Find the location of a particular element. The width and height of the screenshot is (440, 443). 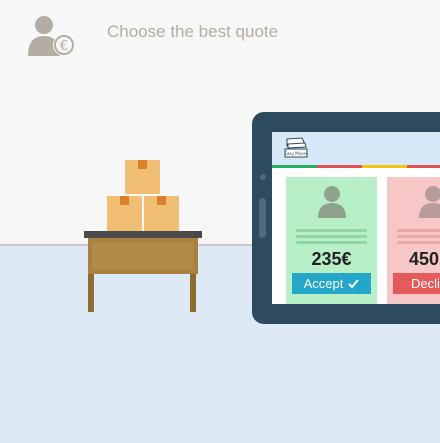

quote-price: 450 is located at coordinates (424, 259).